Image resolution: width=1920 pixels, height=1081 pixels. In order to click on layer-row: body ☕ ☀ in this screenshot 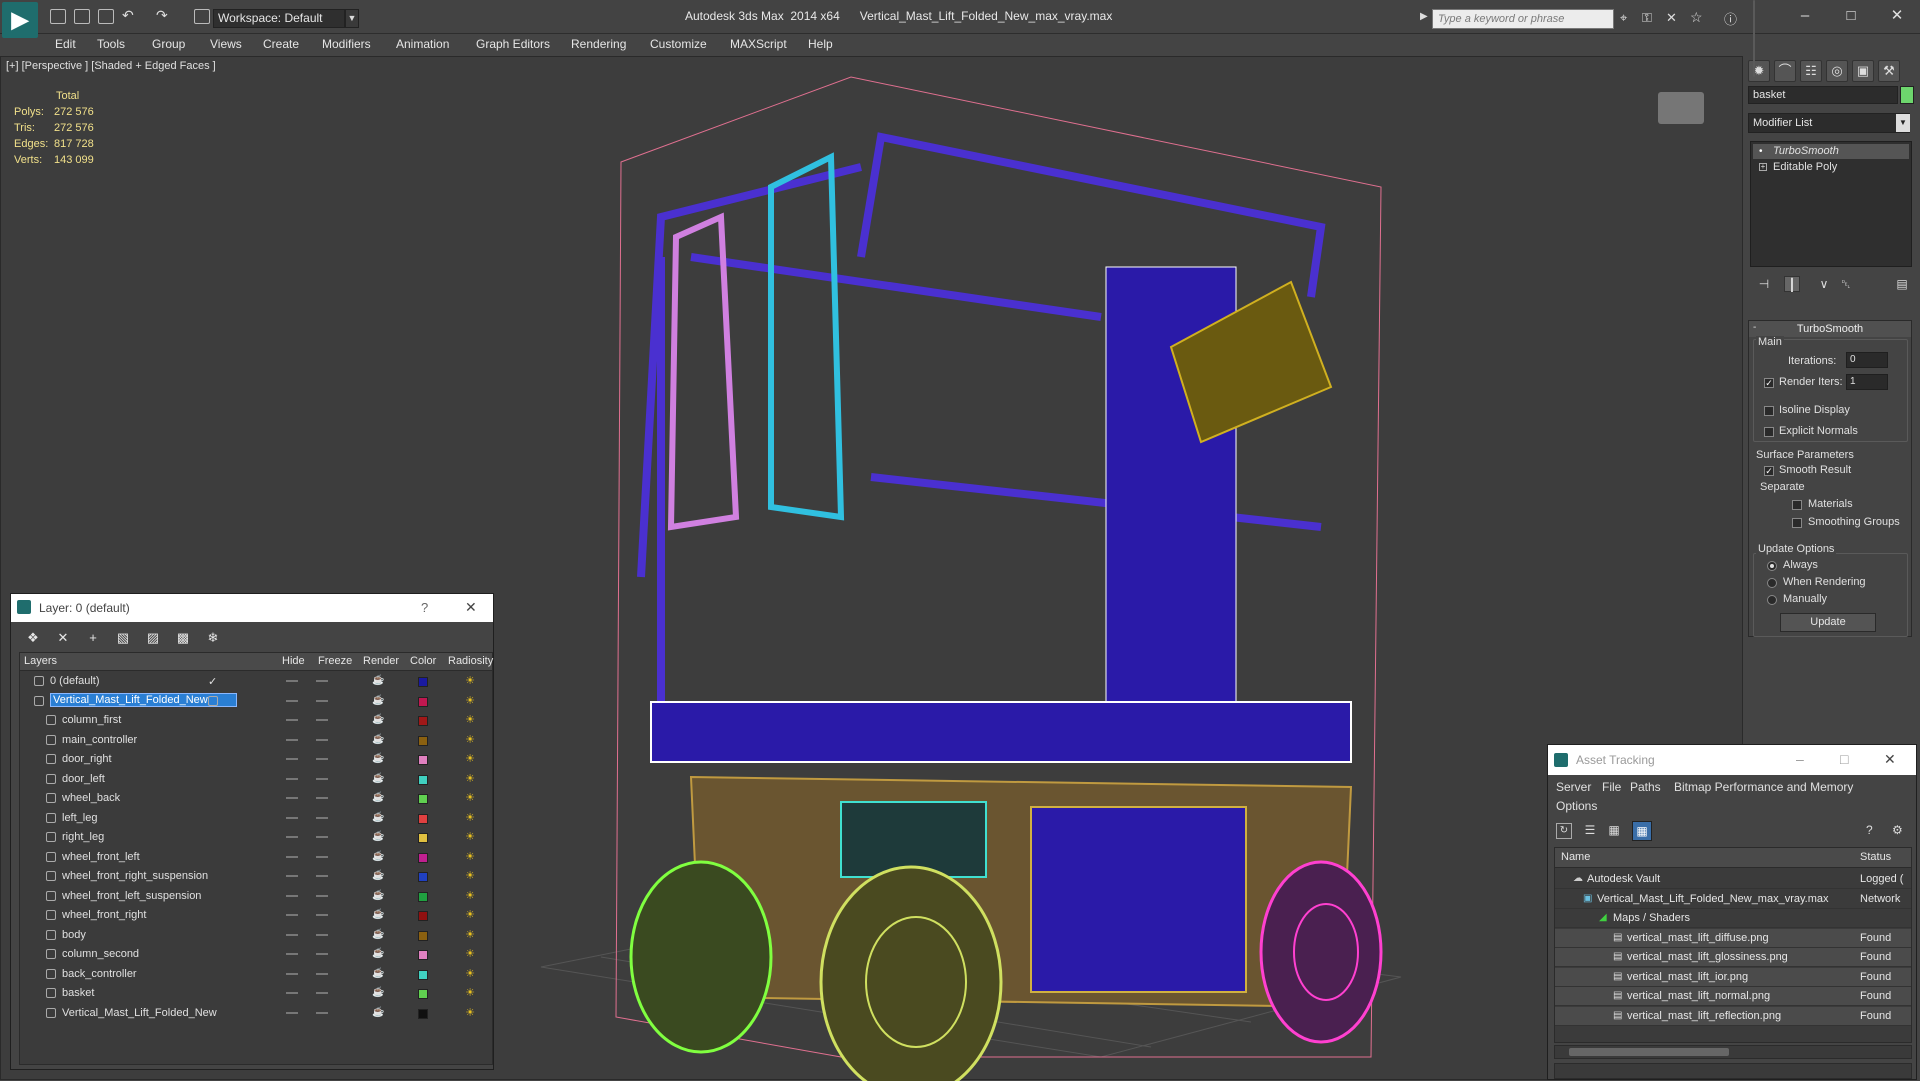, I will do `click(256, 935)`.